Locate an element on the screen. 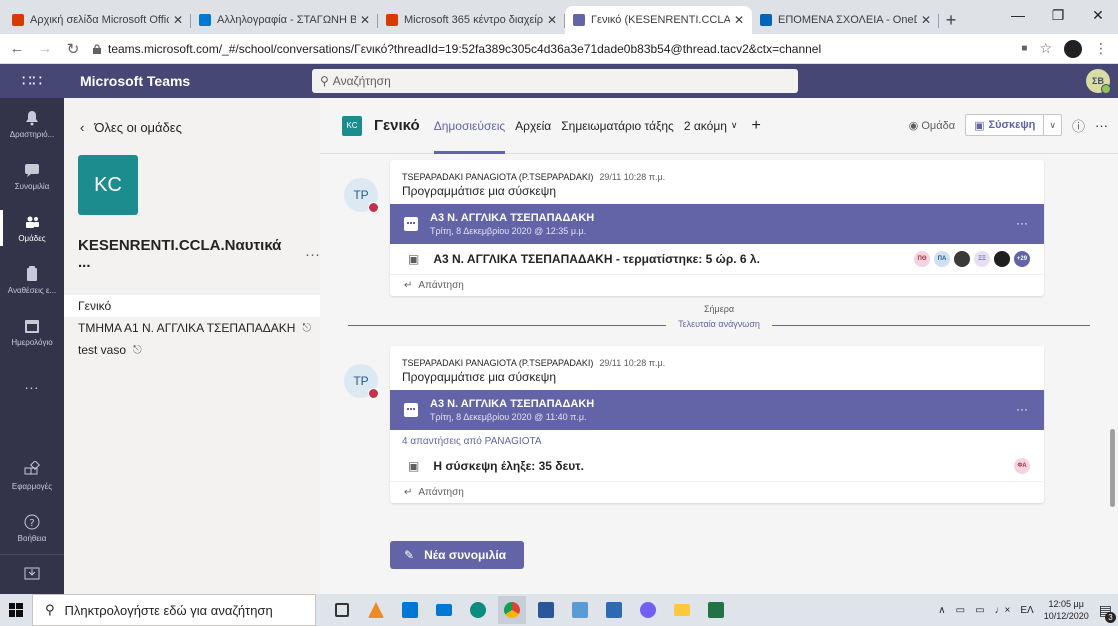  channel-item: ΤΜΗΜΑ Α1 Ν. ΑΓΓΛΙΚΑ ΤΣΕΠΑΠΑΔΑΚΗ ⎋ is located at coordinates (192, 328).